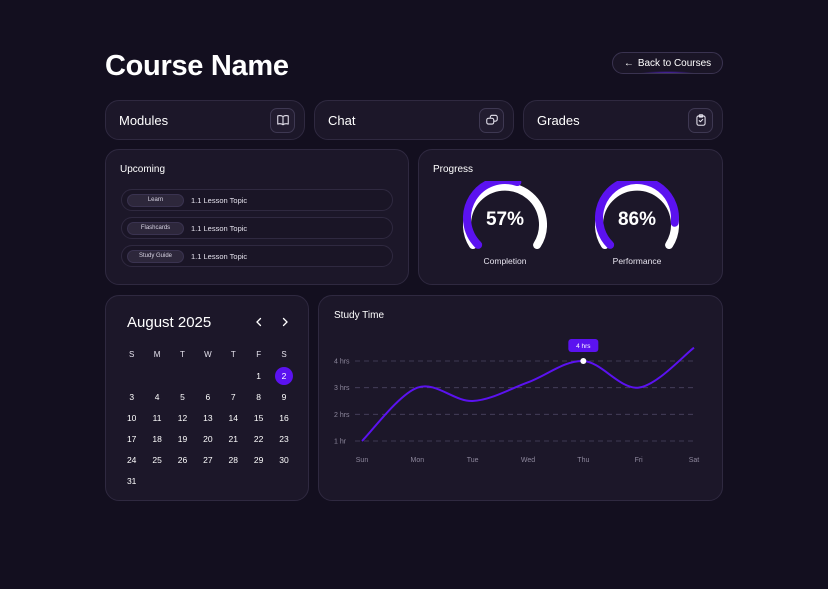  I want to click on chevron-left-icon, so click(259, 322).